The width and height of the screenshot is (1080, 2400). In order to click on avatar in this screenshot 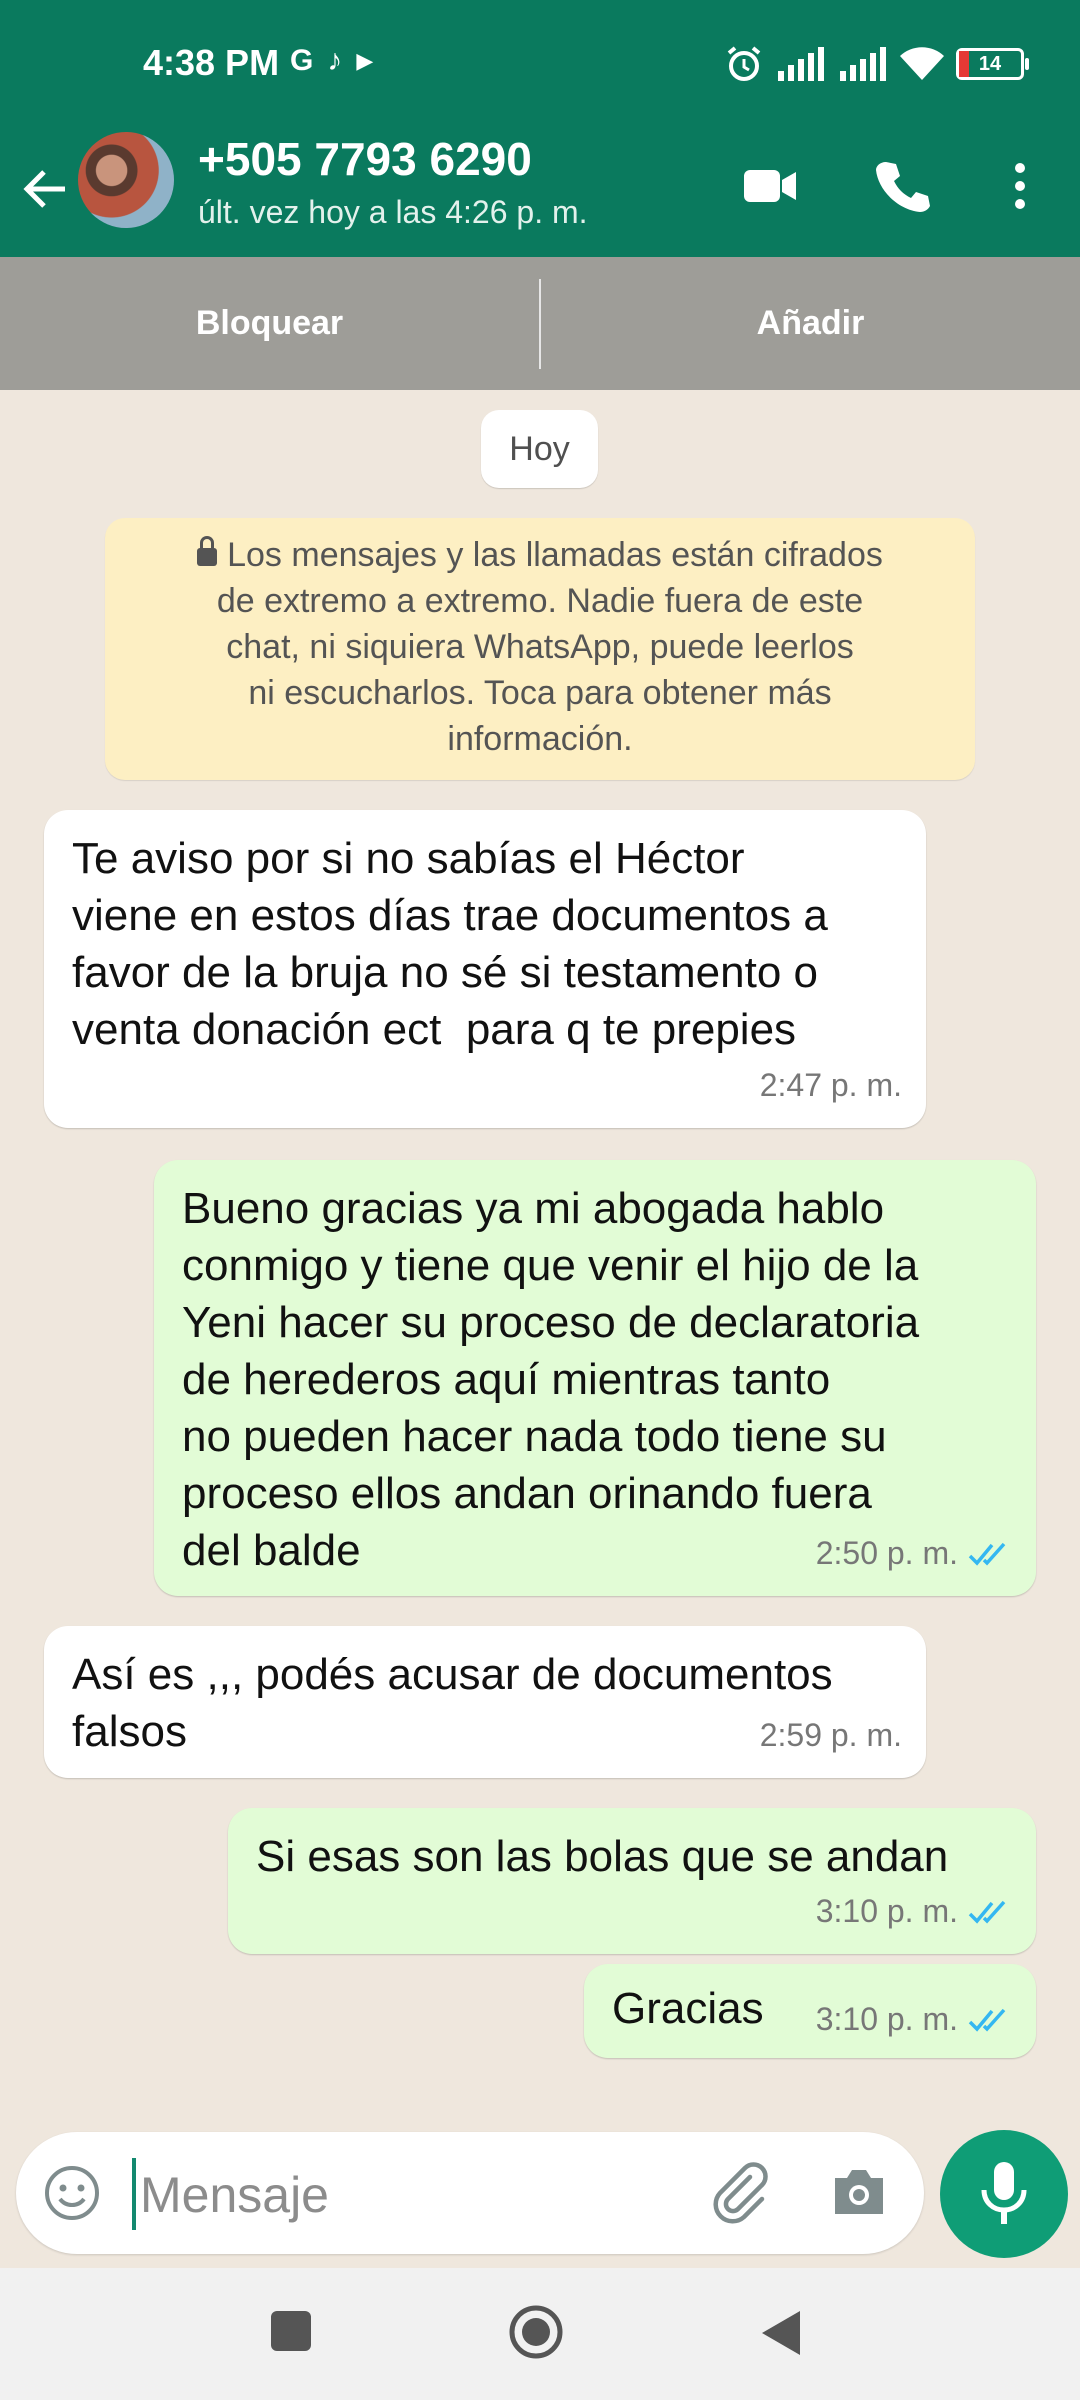, I will do `click(126, 180)`.